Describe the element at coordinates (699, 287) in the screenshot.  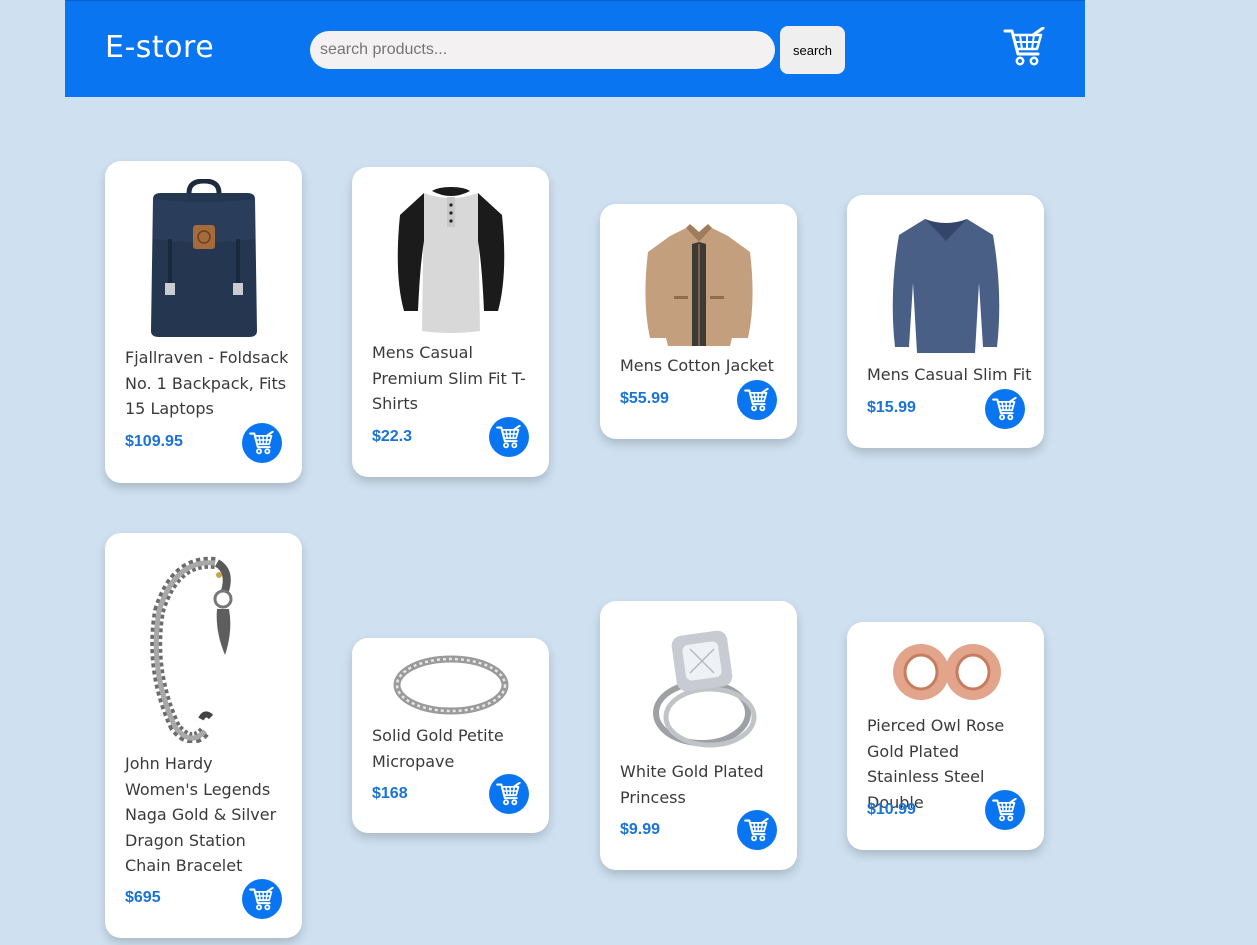
I see `product-image-jacket` at that location.